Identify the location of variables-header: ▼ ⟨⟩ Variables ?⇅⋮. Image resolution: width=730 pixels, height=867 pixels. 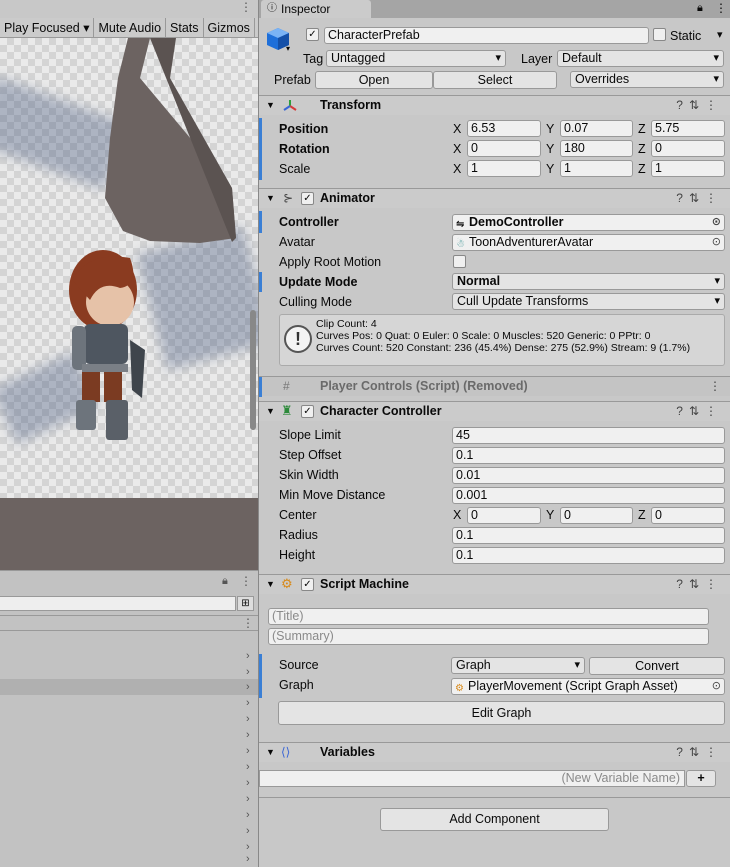
(494, 752).